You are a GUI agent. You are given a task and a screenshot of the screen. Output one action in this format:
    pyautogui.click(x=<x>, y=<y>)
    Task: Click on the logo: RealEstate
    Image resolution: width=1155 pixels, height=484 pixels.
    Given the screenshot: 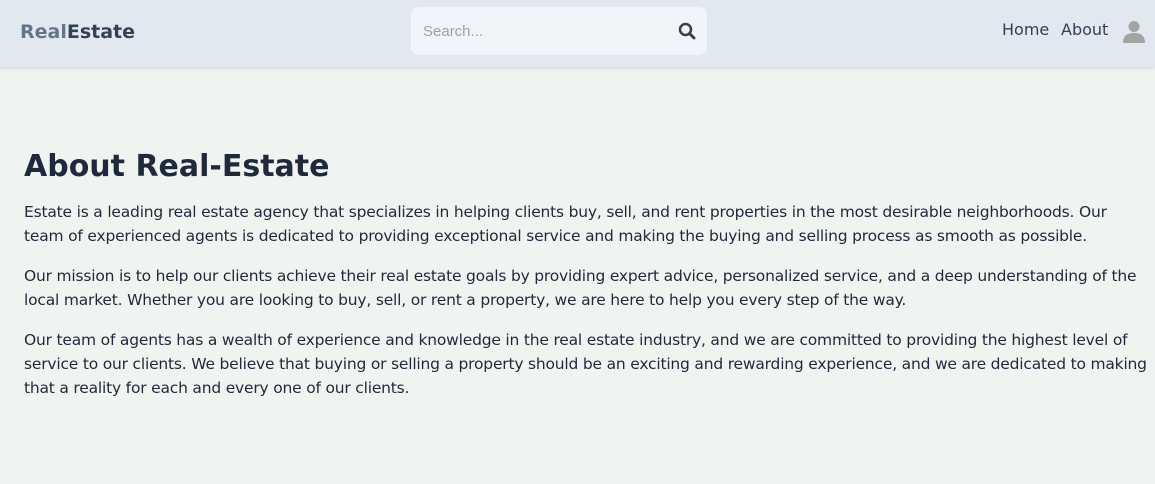 What is the action you would take?
    pyautogui.click(x=77, y=32)
    